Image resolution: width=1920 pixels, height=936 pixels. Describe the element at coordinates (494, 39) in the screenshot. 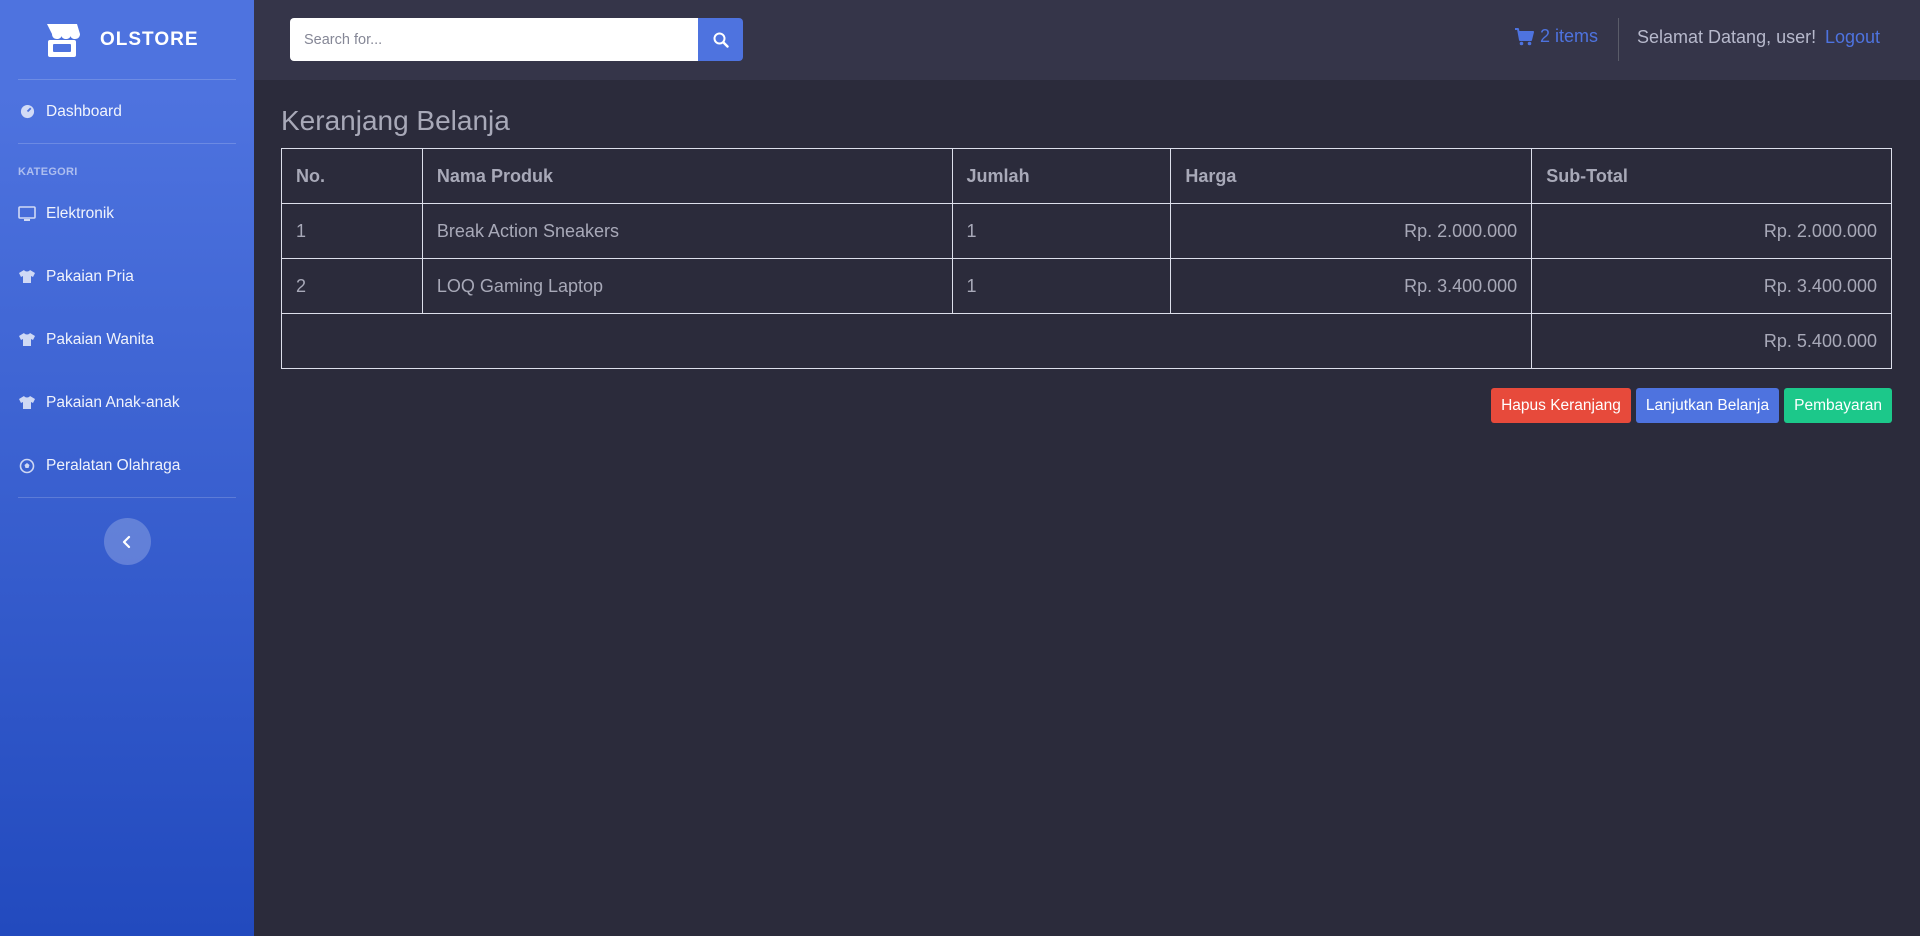

I see `search-input` at that location.